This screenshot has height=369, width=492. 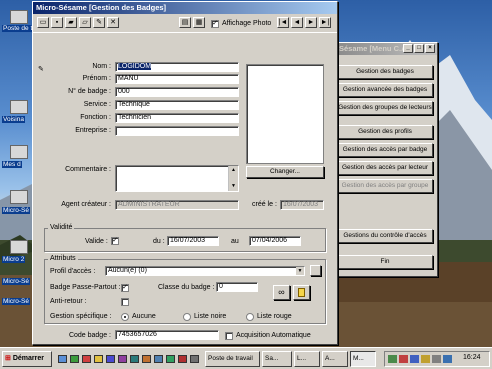 What do you see at coordinates (385, 186) in the screenshot?
I see `menu-button-acces-groupe: Gestion des accès par groupe` at bounding box center [385, 186].